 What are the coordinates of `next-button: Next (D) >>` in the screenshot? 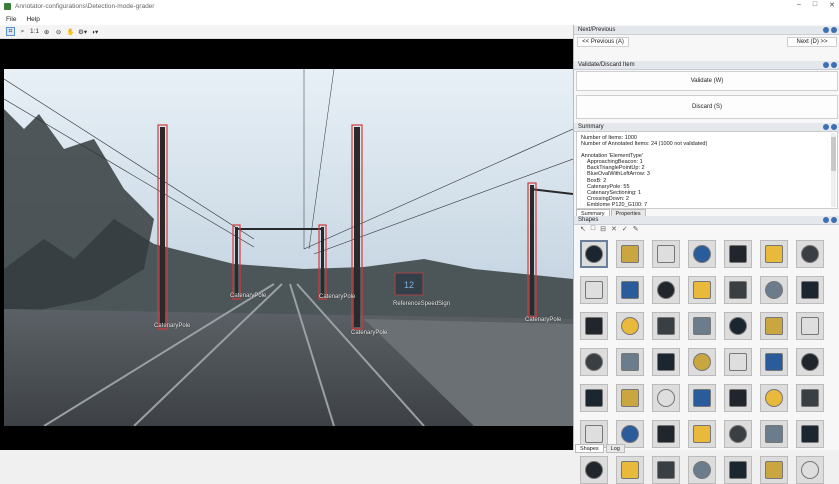 It's located at (812, 42).